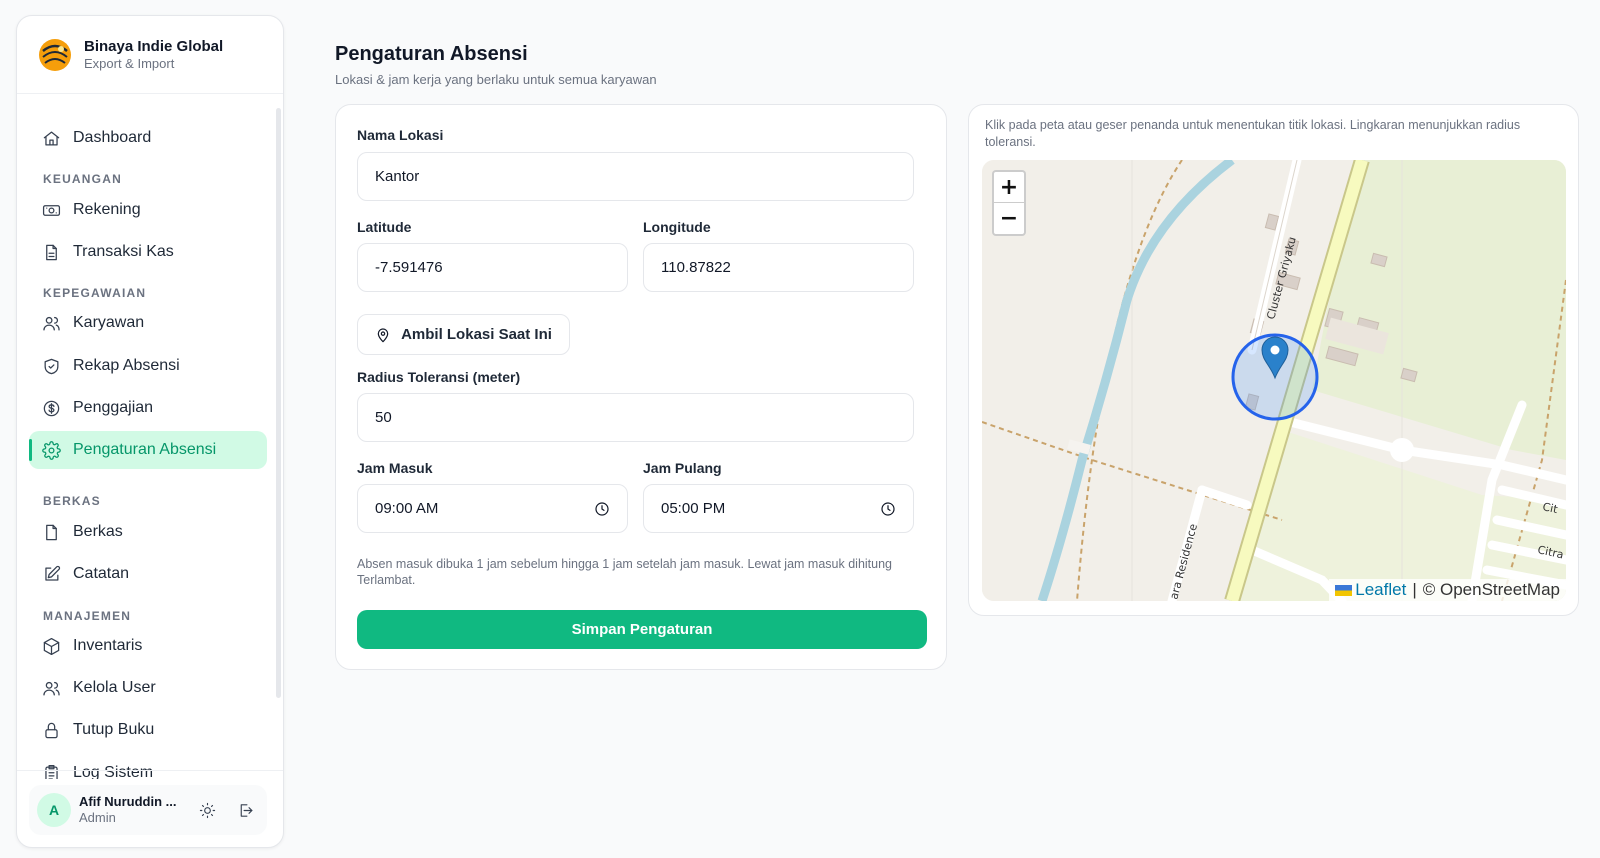 The width and height of the screenshot is (1600, 858). I want to click on latitude-value: -7.591476, so click(409, 267).